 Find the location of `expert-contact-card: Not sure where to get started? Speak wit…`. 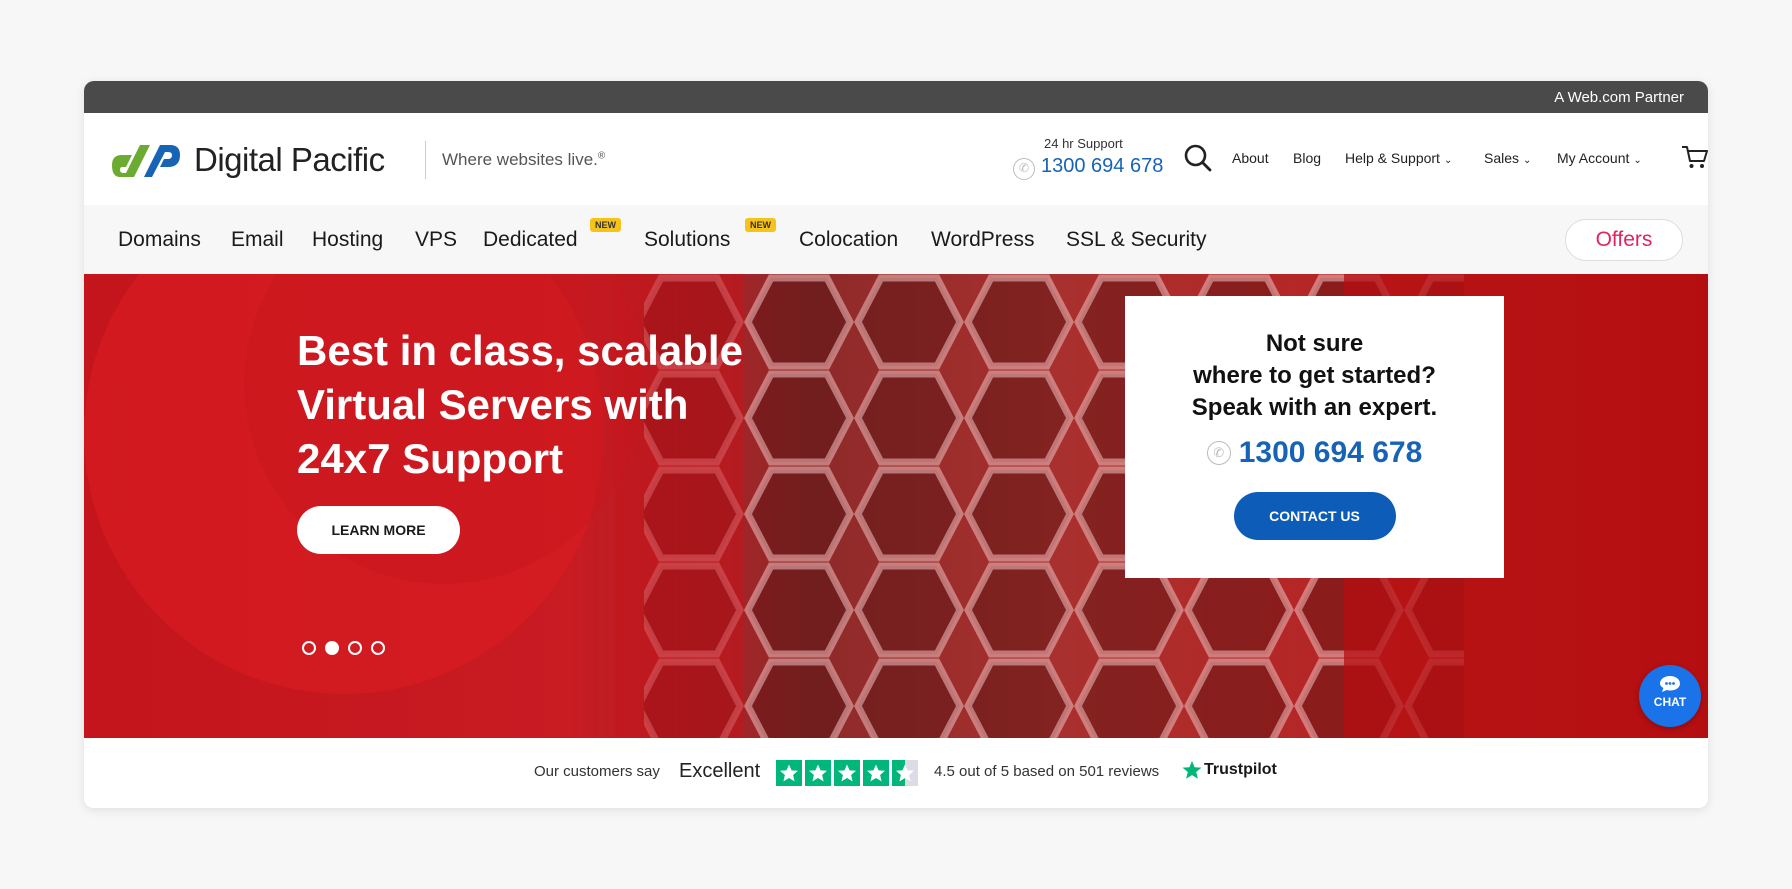

expert-contact-card: Not sure where to get started? Speak wit… is located at coordinates (1314, 437).